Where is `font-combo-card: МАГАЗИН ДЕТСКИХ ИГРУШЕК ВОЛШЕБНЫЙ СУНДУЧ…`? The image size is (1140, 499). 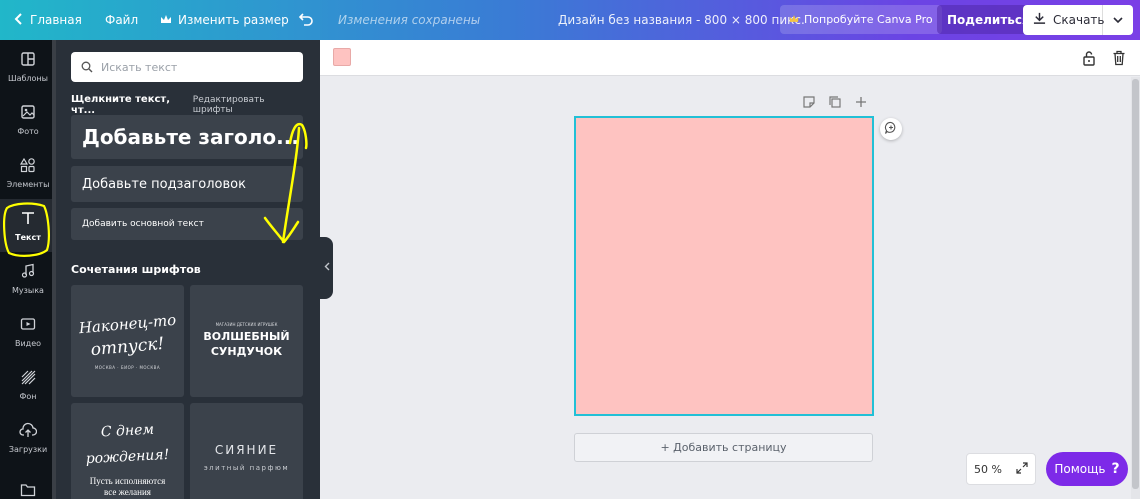 font-combo-card: МАГАЗИН ДЕТСКИХ ИГРУШЕК ВОЛШЕБНЫЙ СУНДУЧ… is located at coordinates (246, 341).